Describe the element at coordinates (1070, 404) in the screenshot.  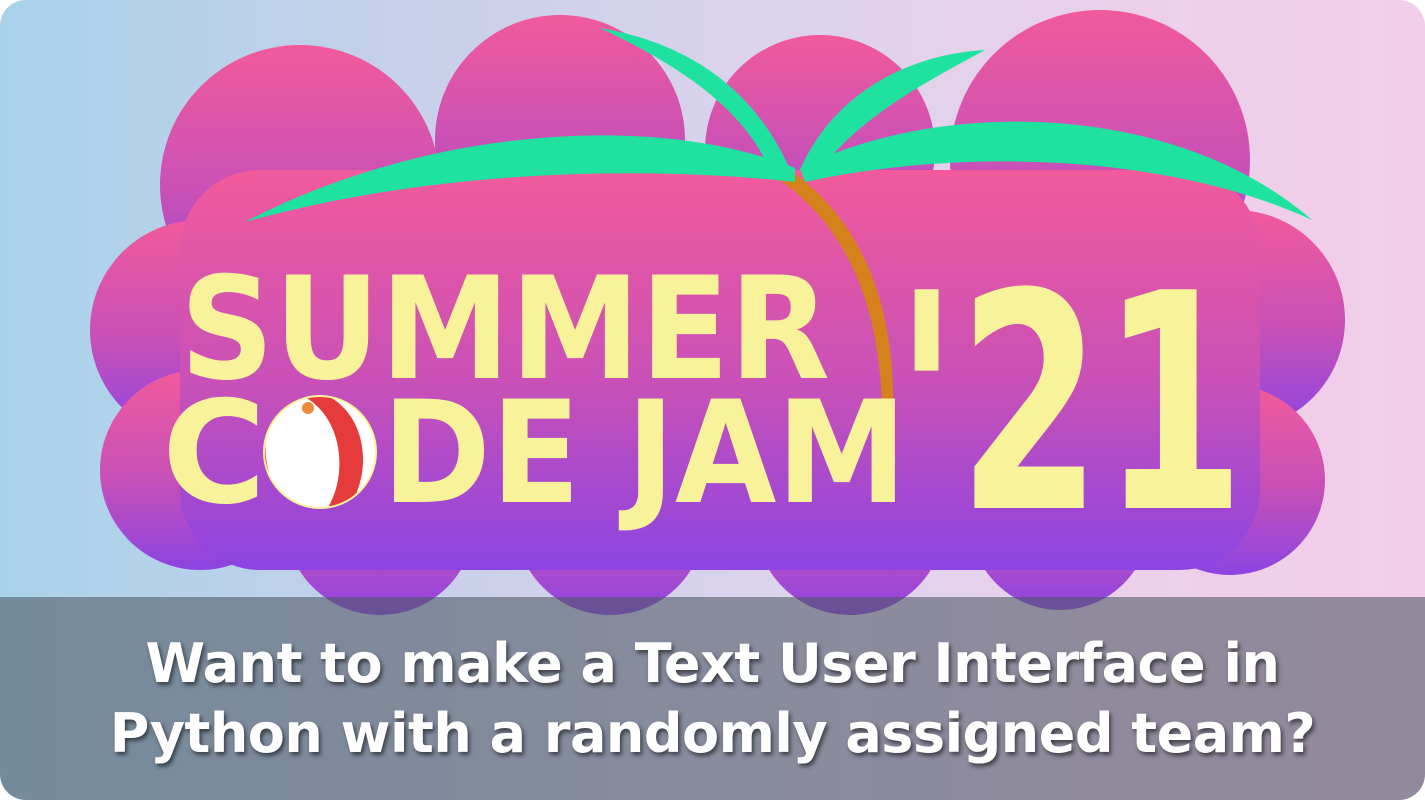
I see `logo-year: '21` at that location.